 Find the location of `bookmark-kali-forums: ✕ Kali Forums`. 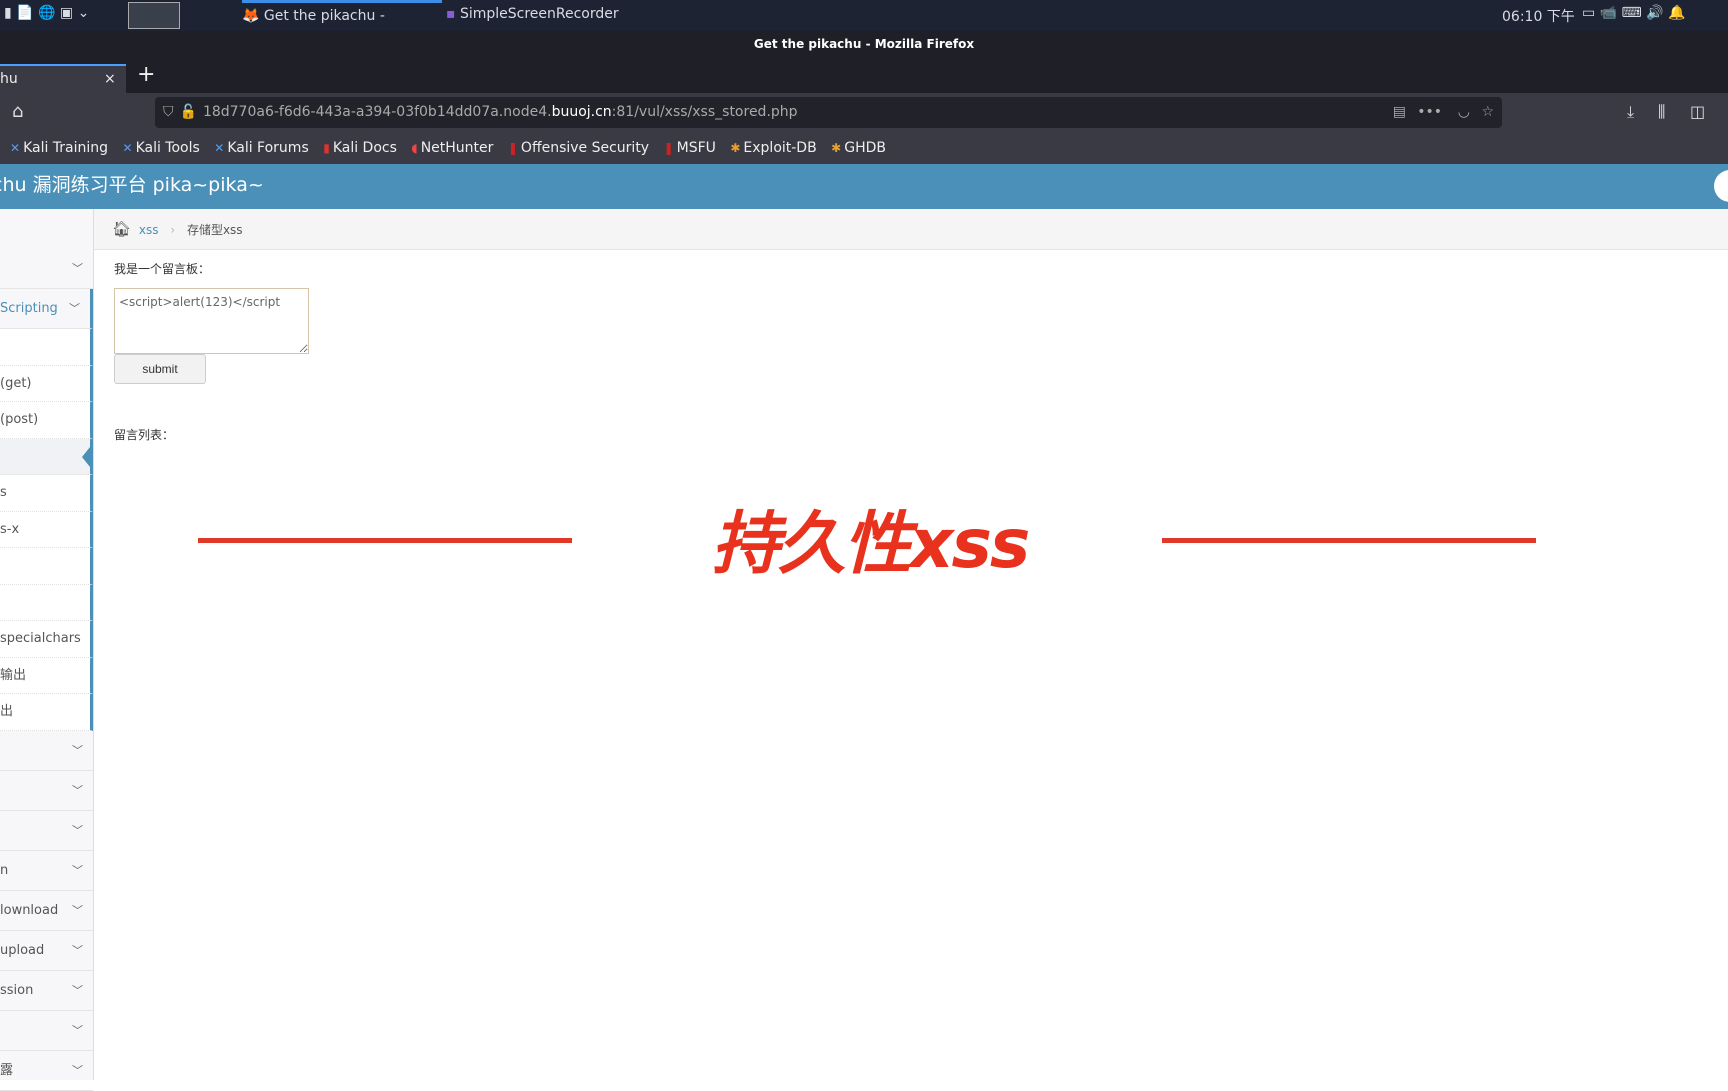

bookmark-kali-forums: ✕ Kali Forums is located at coordinates (261, 148).